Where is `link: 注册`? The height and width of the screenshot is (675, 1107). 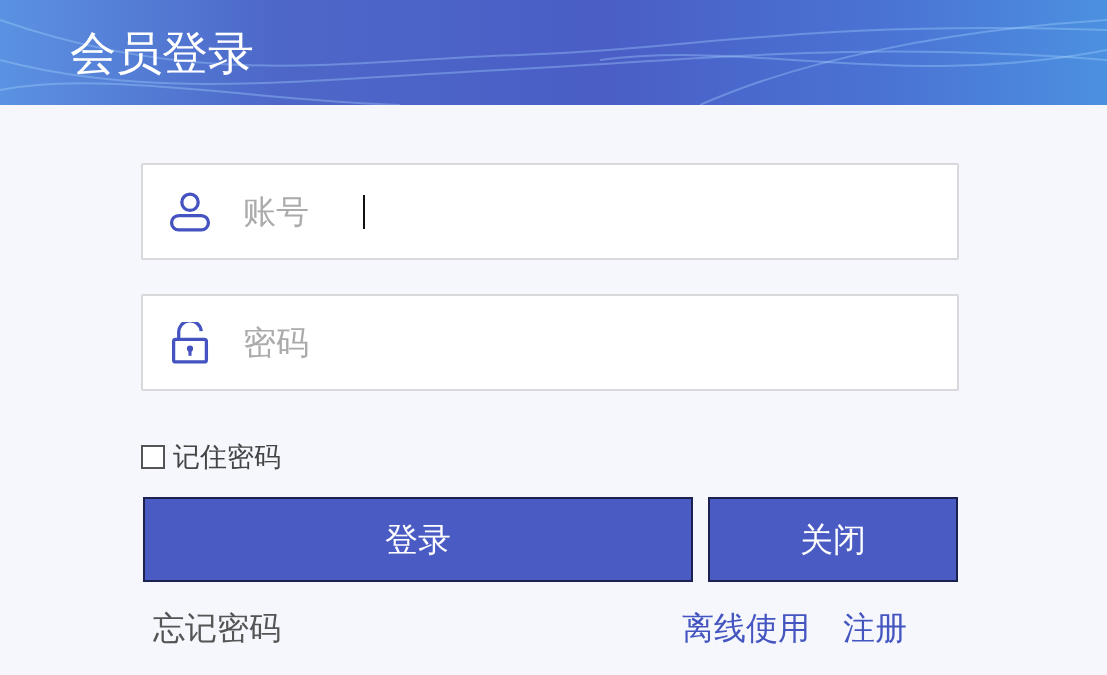 link: 注册 is located at coordinates (875, 628).